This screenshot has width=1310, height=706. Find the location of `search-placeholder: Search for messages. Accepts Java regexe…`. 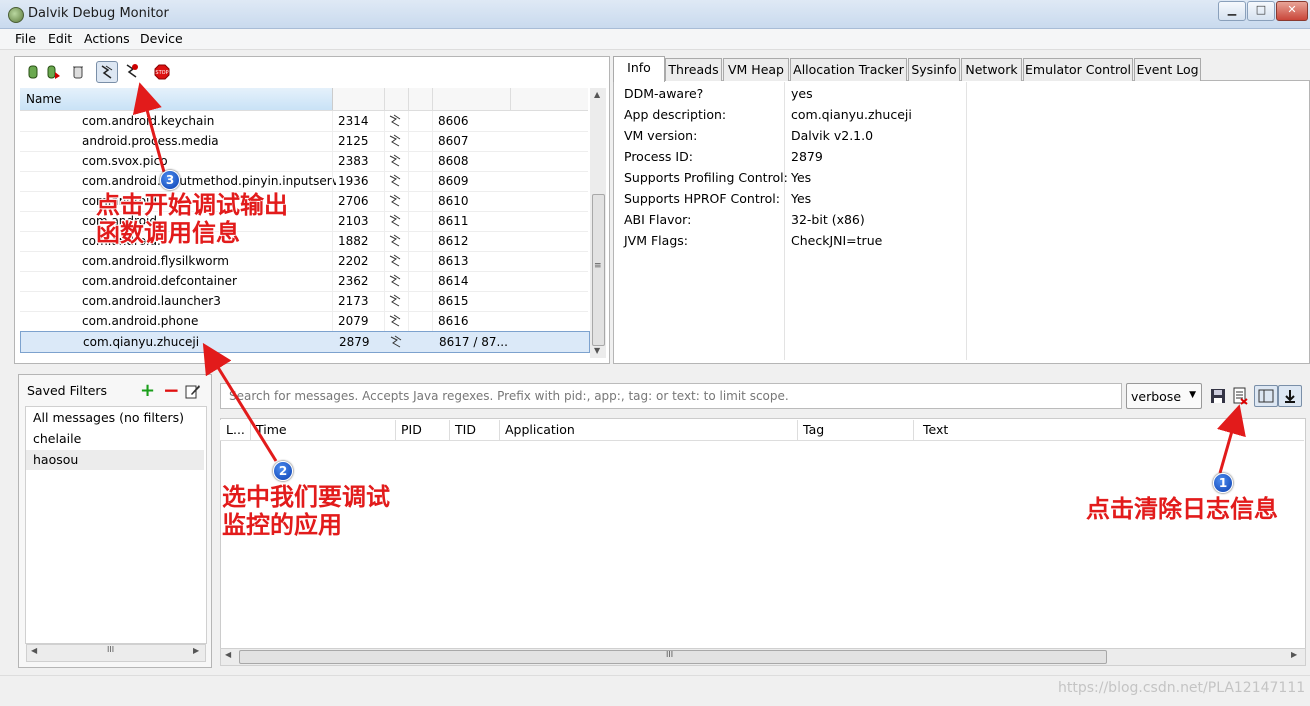

search-placeholder: Search for messages. Accepts Java regexe… is located at coordinates (509, 396).